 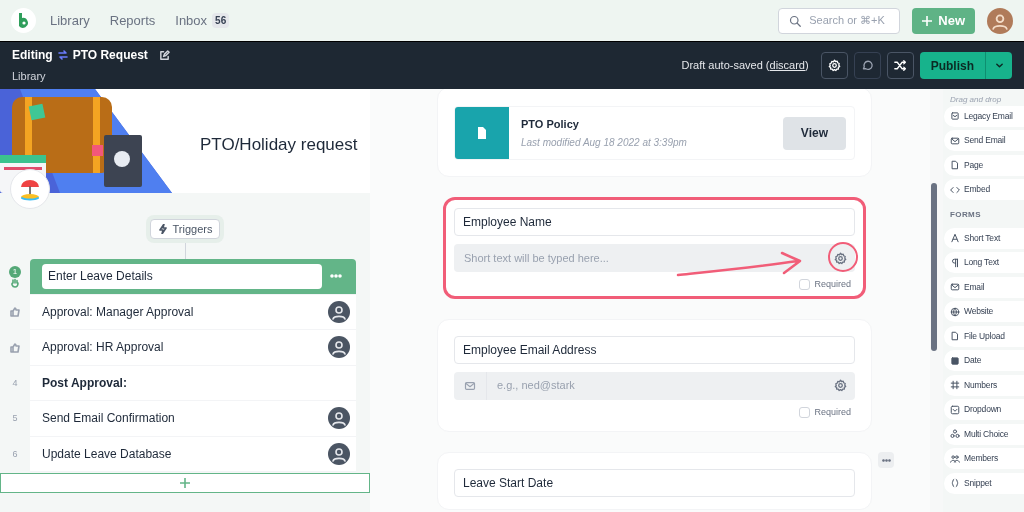 I want to click on field-label-input: Employee Name, so click(x=654, y=222).